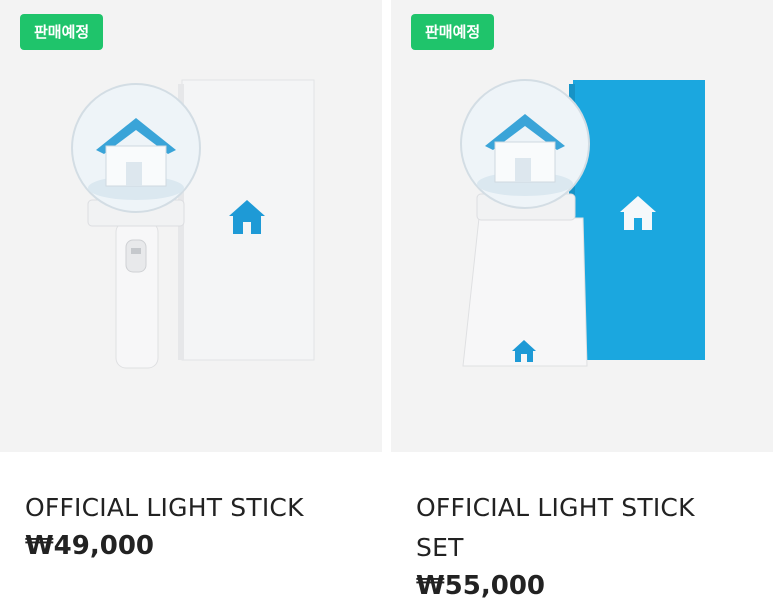  What do you see at coordinates (90, 546) in the screenshot?
I see `product-price: ₩49,000` at bounding box center [90, 546].